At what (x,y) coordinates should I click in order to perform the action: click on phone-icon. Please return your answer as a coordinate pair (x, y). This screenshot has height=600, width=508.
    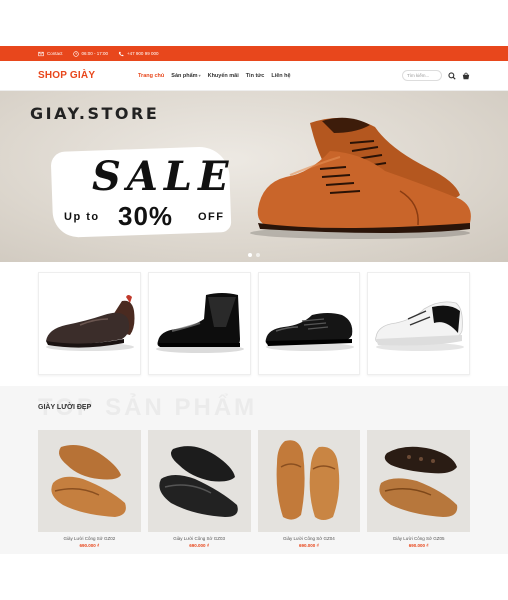
    Looking at the image, I should click on (121, 53).